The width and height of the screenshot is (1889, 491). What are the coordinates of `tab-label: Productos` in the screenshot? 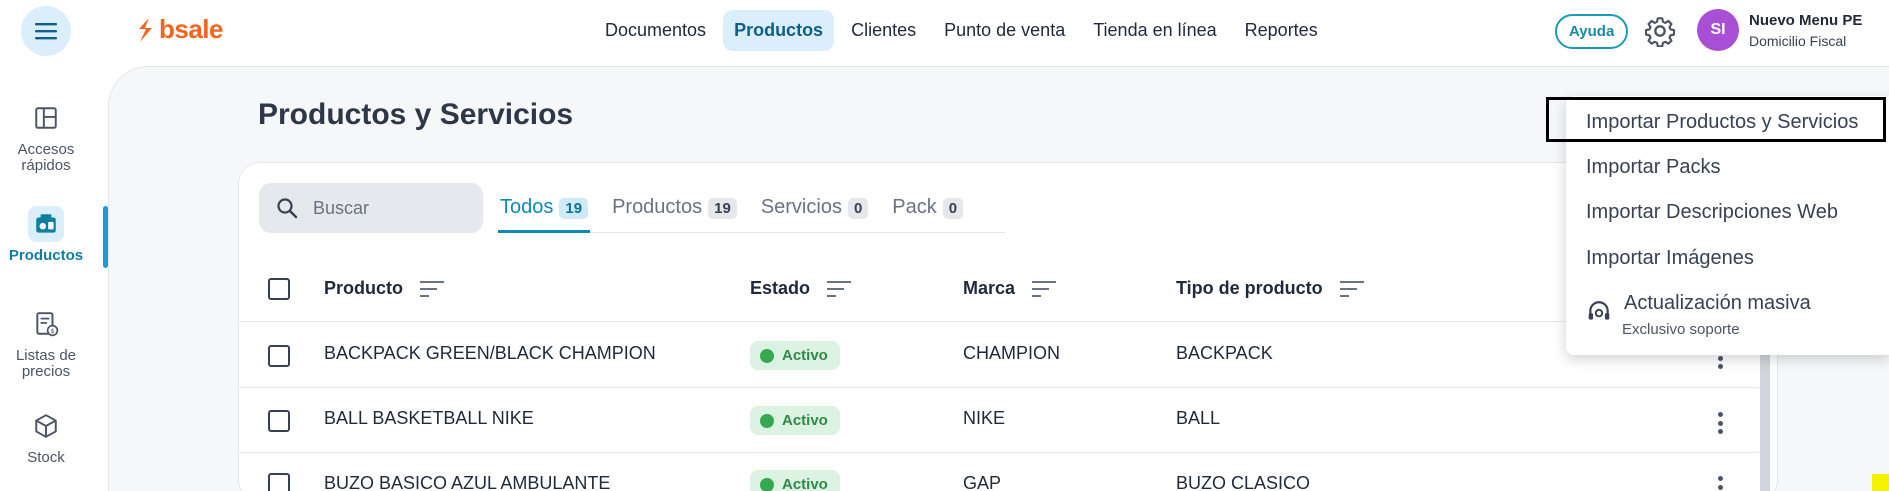 It's located at (657, 207).